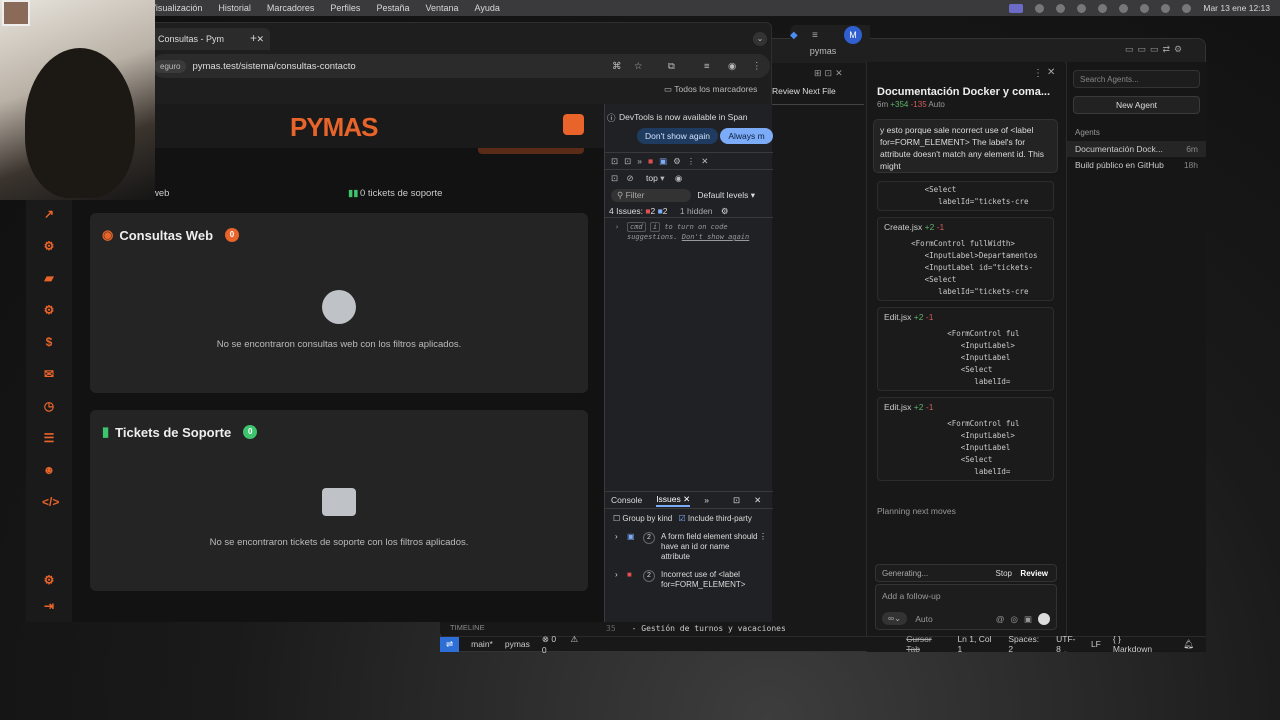 Image resolution: width=1280 pixels, height=720 pixels. Describe the element at coordinates (715, 237) in the screenshot. I see `dont-show-link: Don't show again` at that location.